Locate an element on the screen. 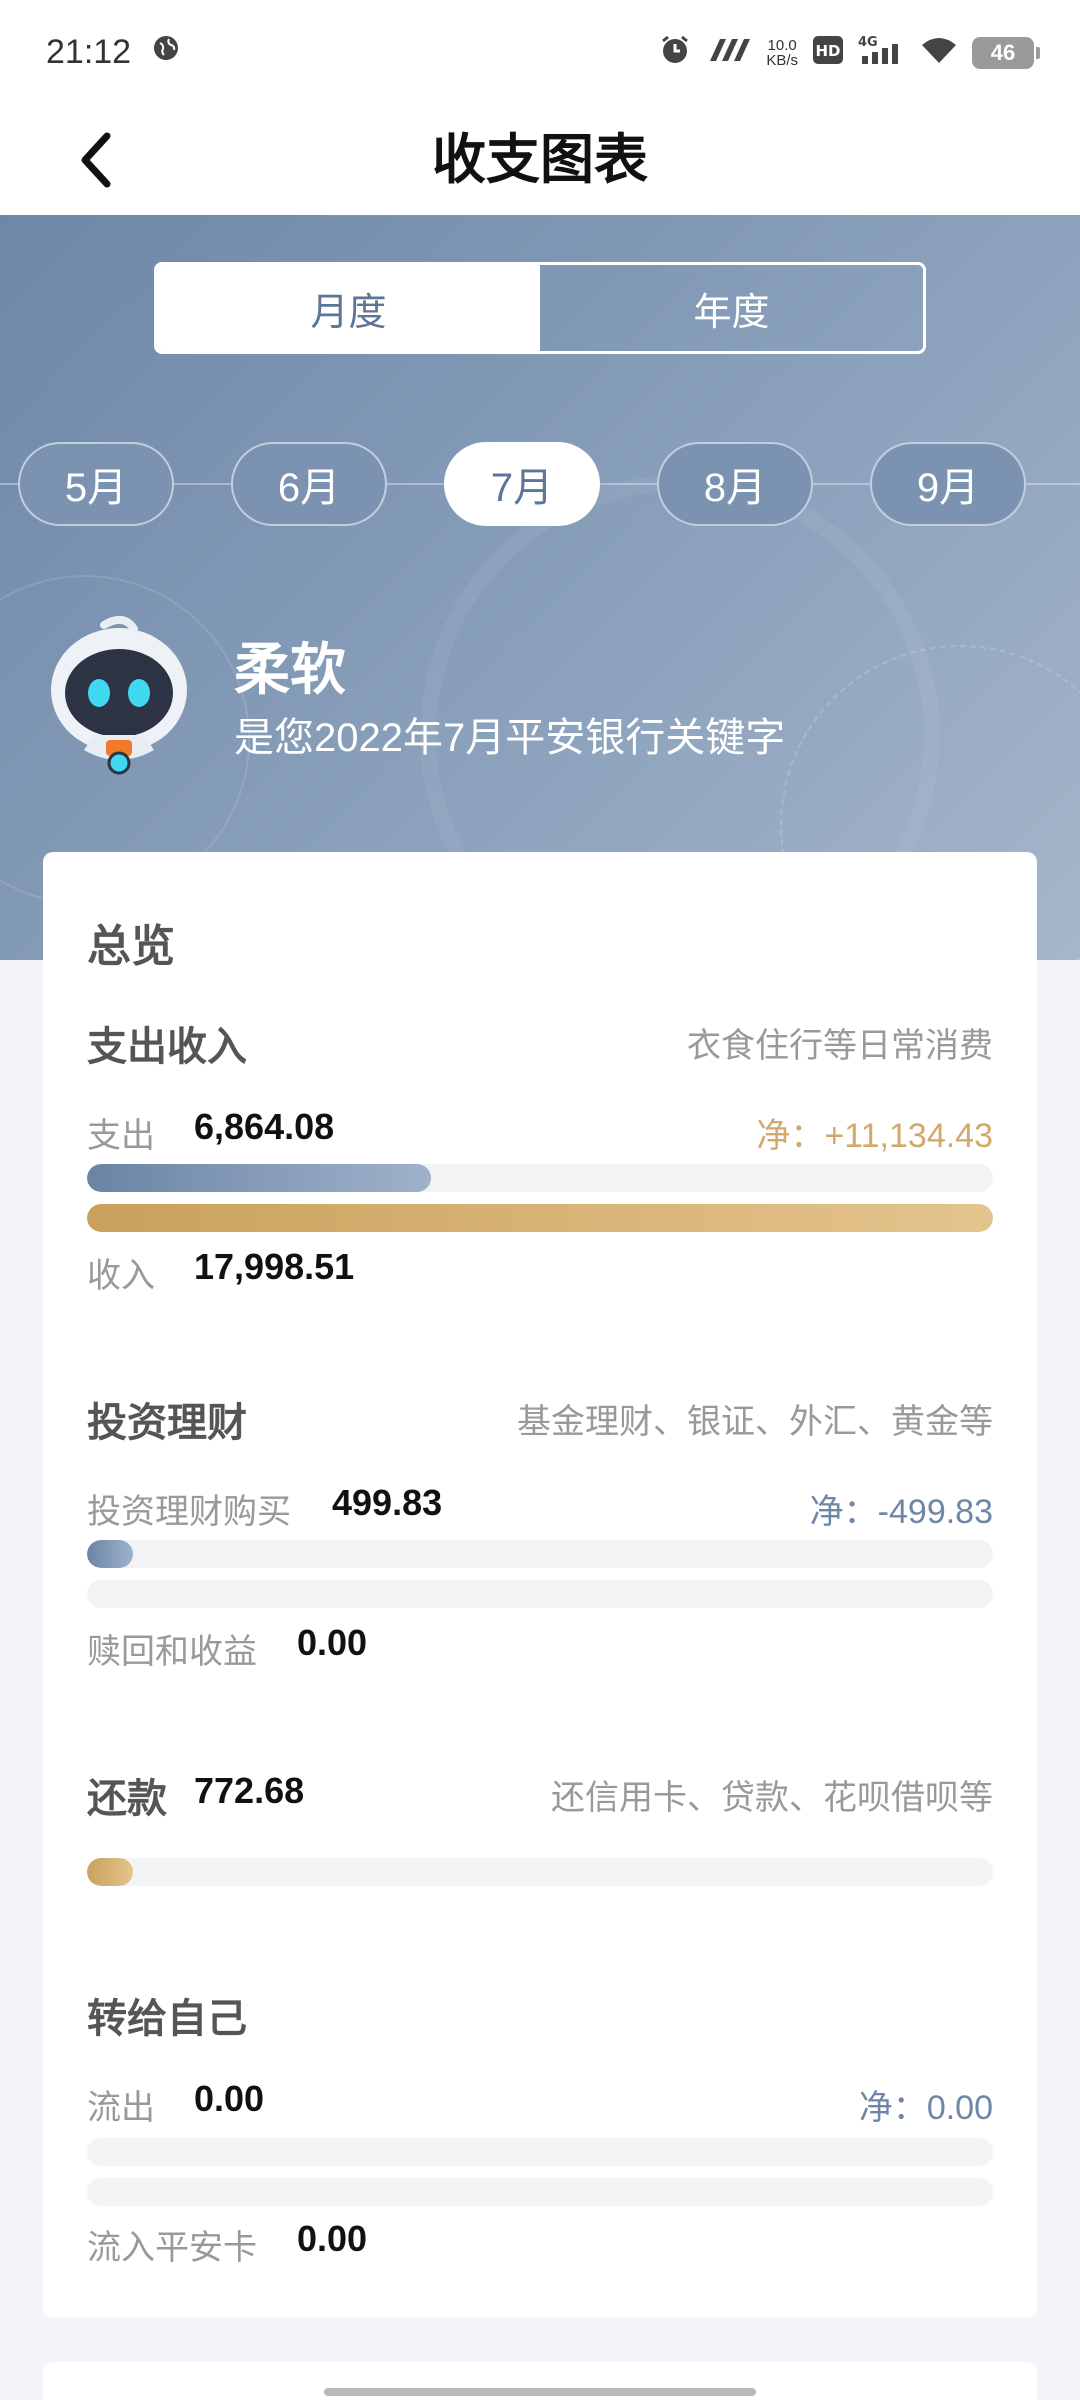  chevron-left-icon is located at coordinates (96, 160).